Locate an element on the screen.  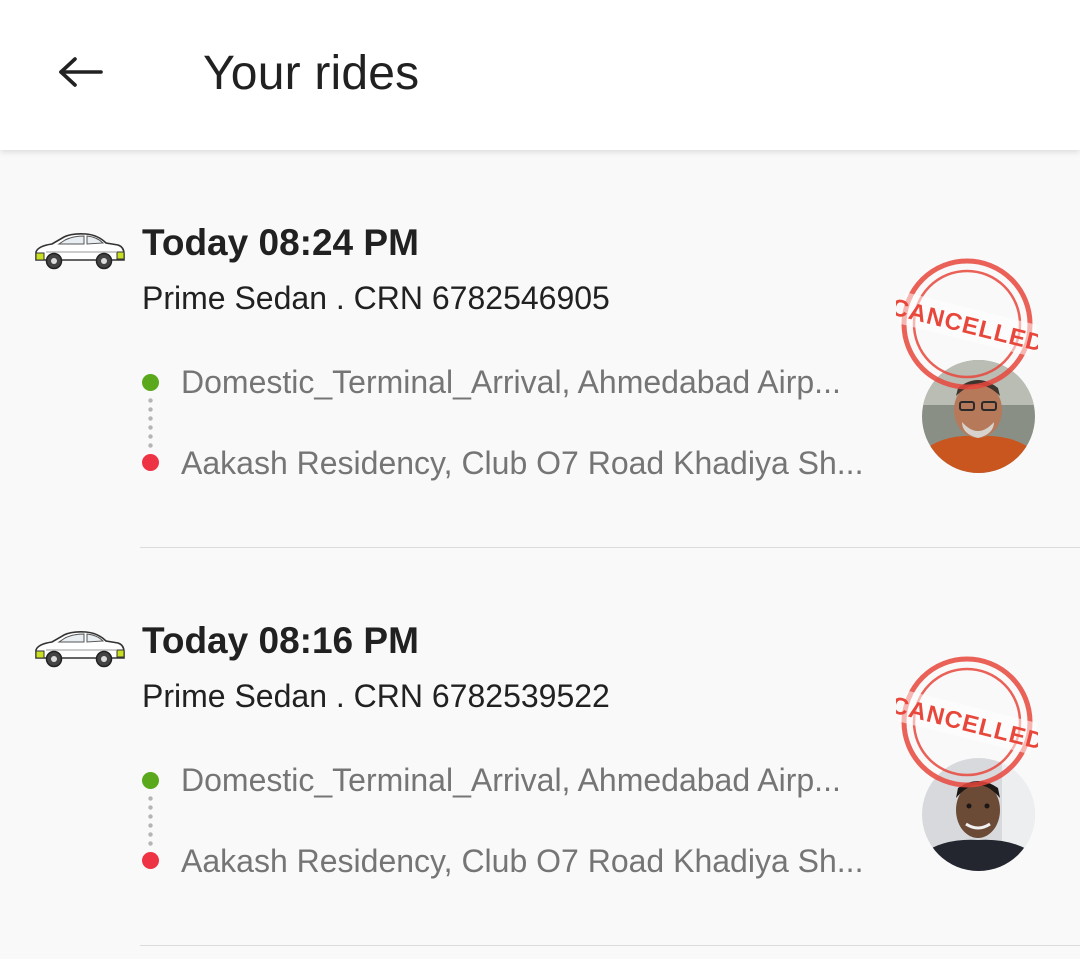
arrow-left-icon is located at coordinates (81, 72).